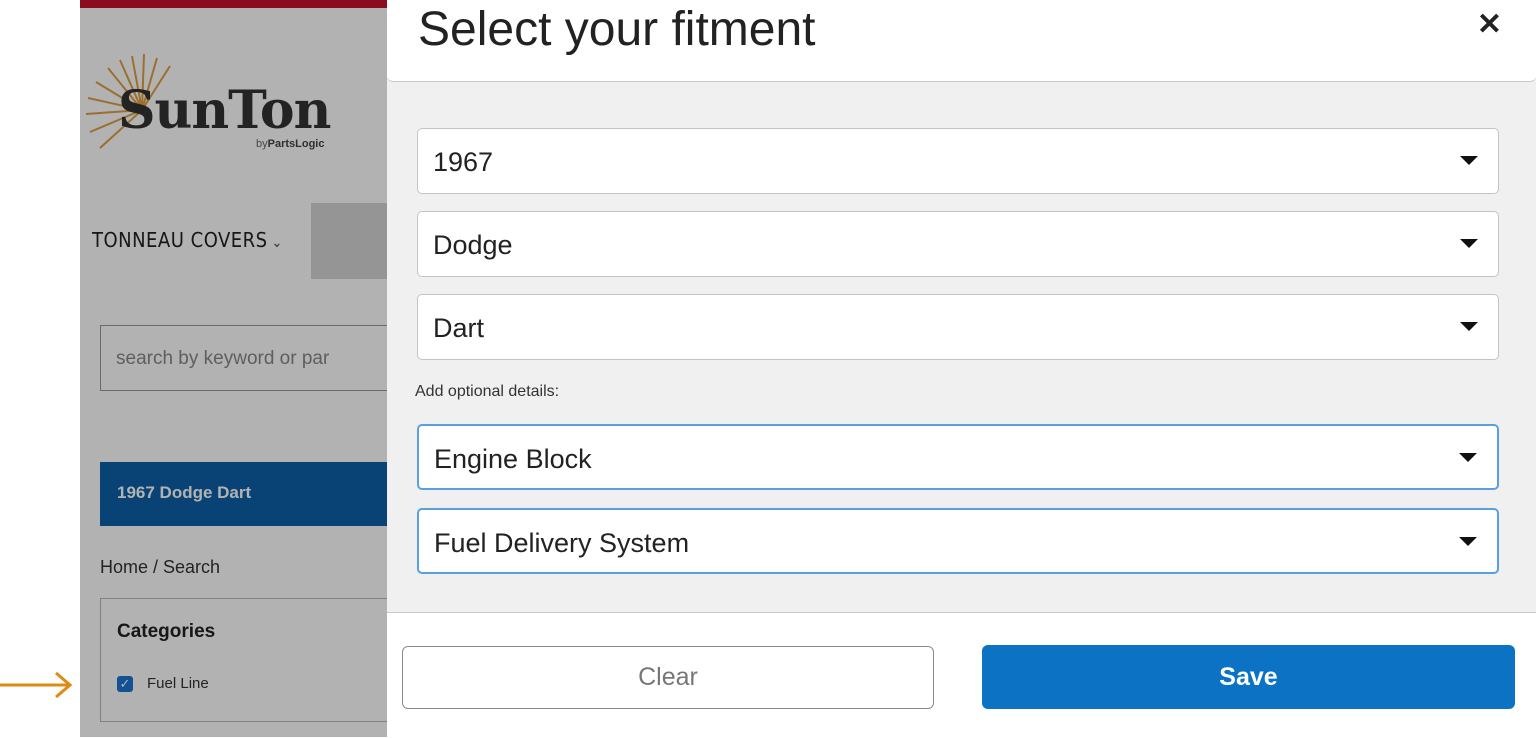 The width and height of the screenshot is (1536, 738). Describe the element at coordinates (1248, 677) in the screenshot. I see `save-button: Save` at that location.